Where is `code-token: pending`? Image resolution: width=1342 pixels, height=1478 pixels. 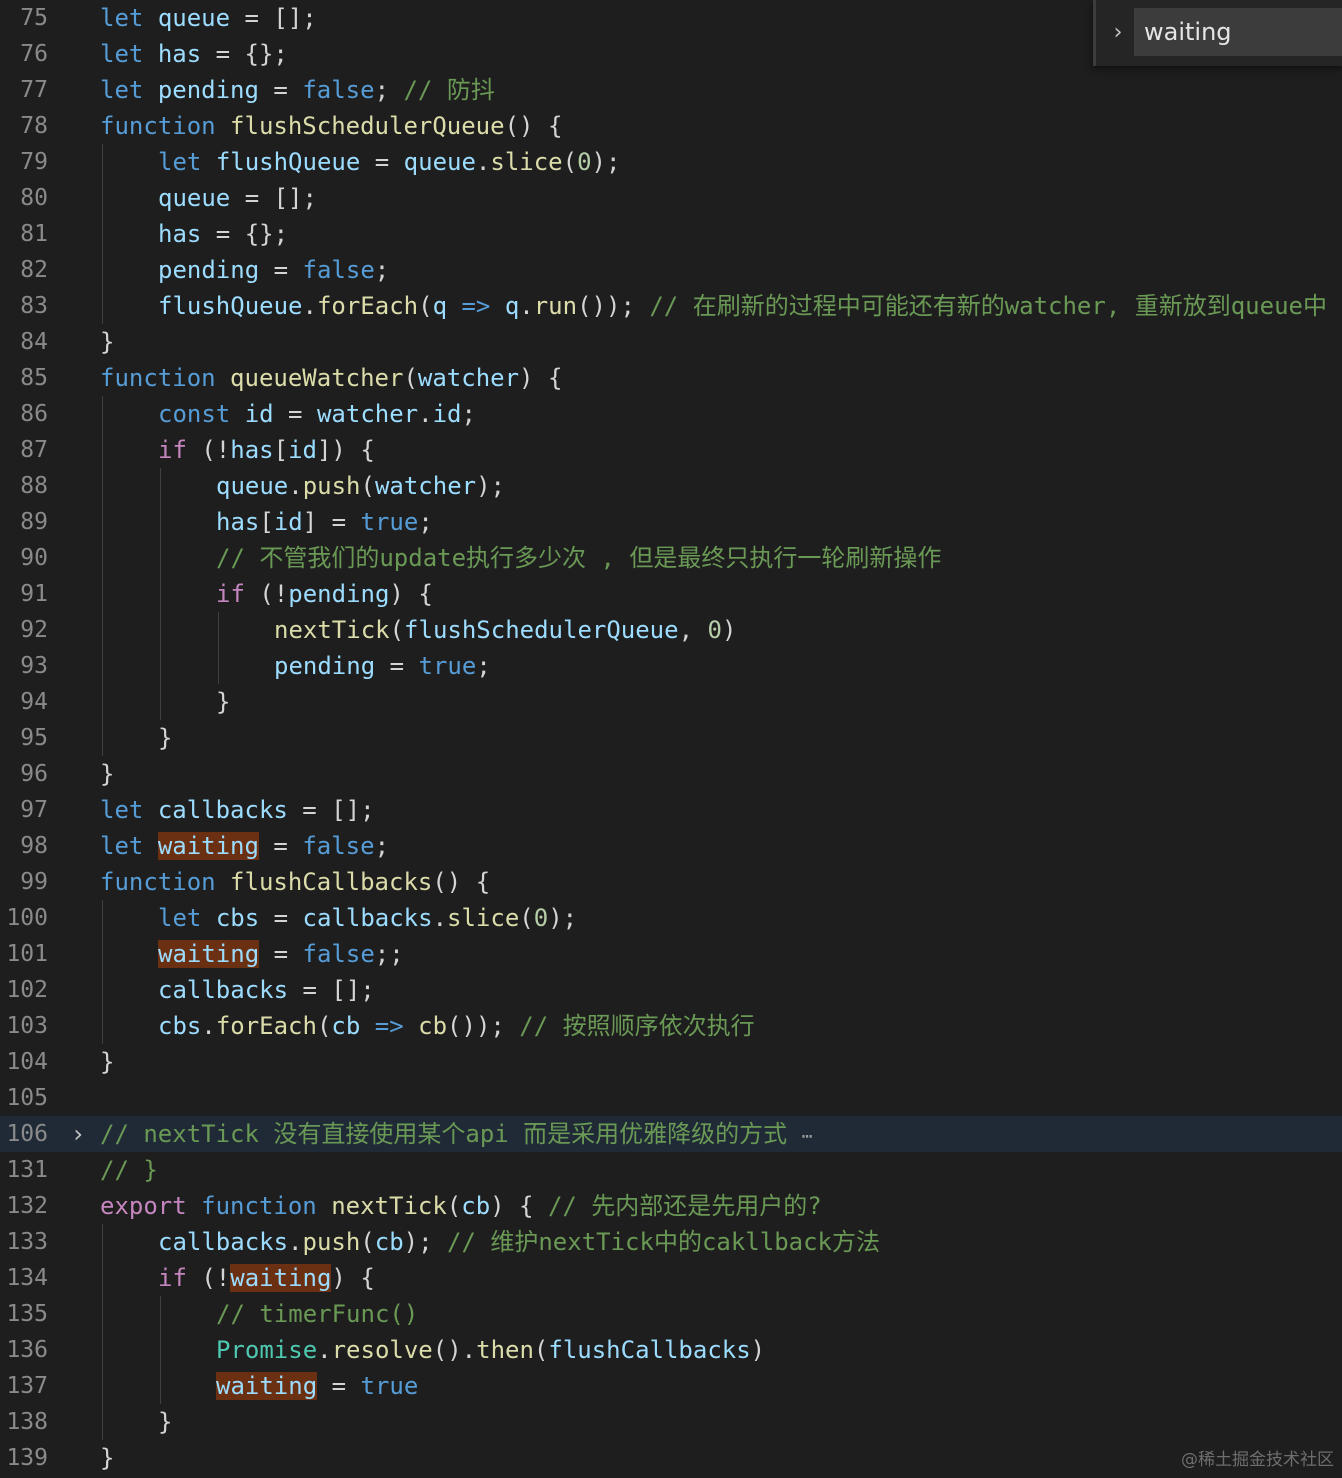
code-token: pending is located at coordinates (208, 90).